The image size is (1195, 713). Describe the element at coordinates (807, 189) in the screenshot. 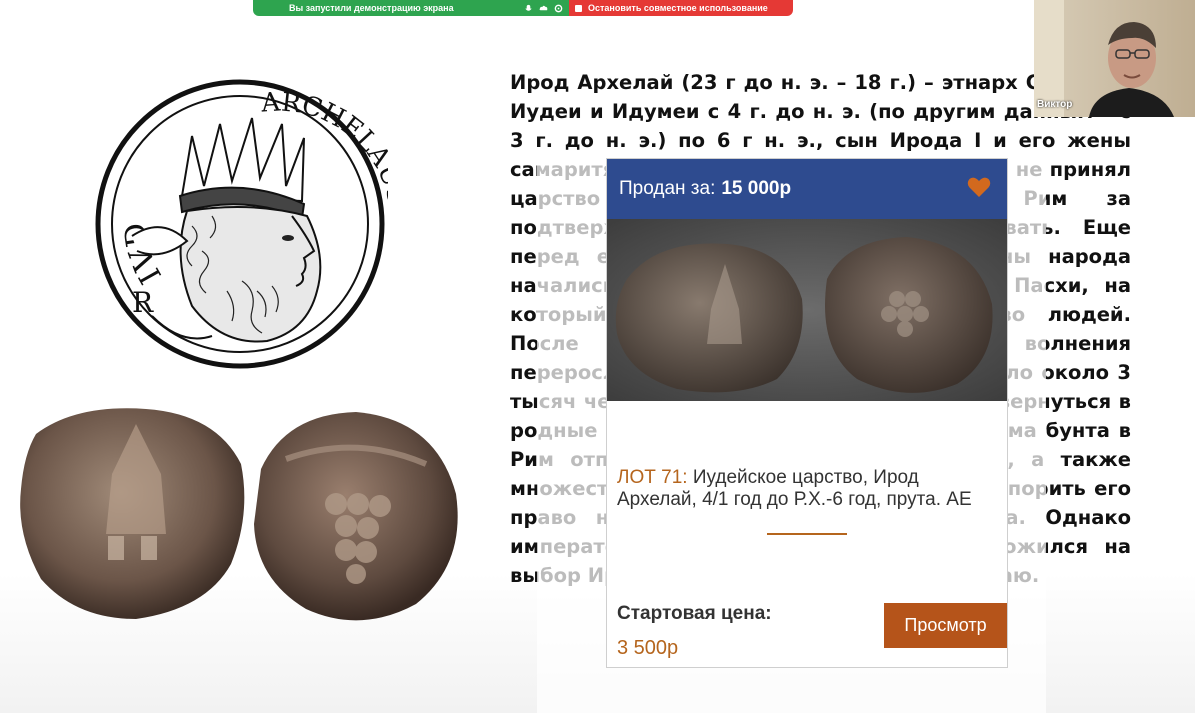

I see `lot-header: Продан за: 15 000р` at that location.